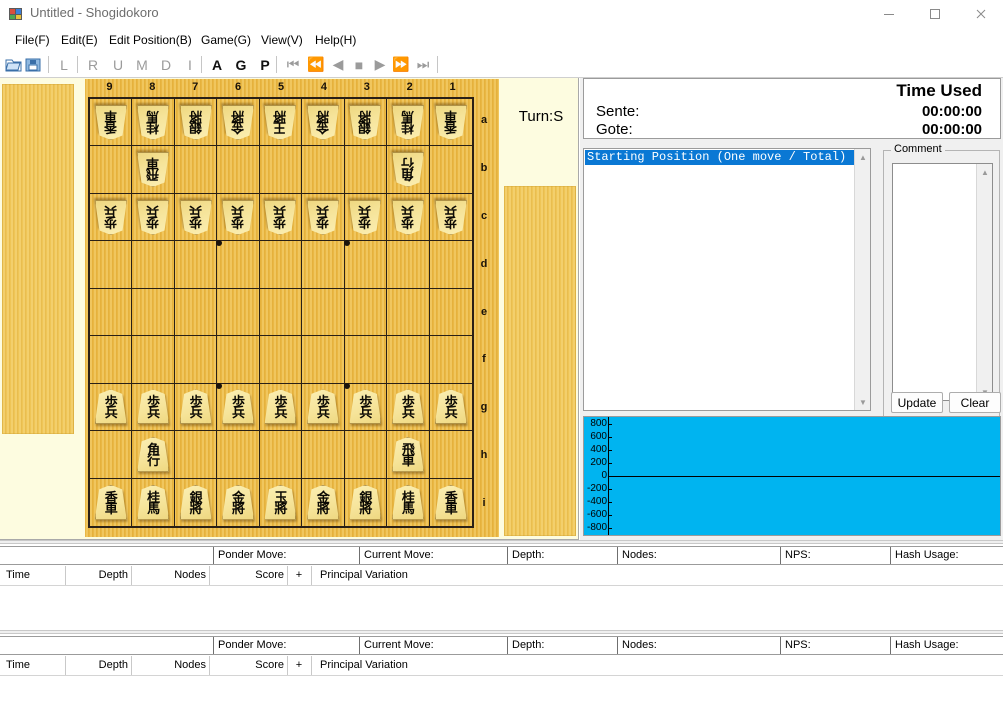 Image resolution: width=1003 pixels, height=716 pixels. I want to click on letter-g-button: G, so click(241, 64).